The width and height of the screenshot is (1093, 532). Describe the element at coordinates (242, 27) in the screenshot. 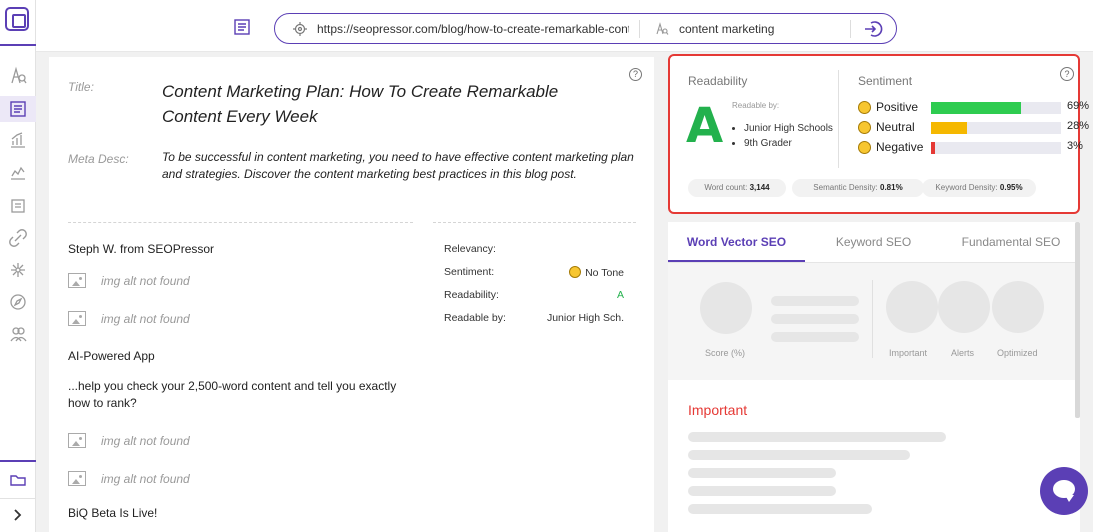

I see `document-scan-icon` at that location.